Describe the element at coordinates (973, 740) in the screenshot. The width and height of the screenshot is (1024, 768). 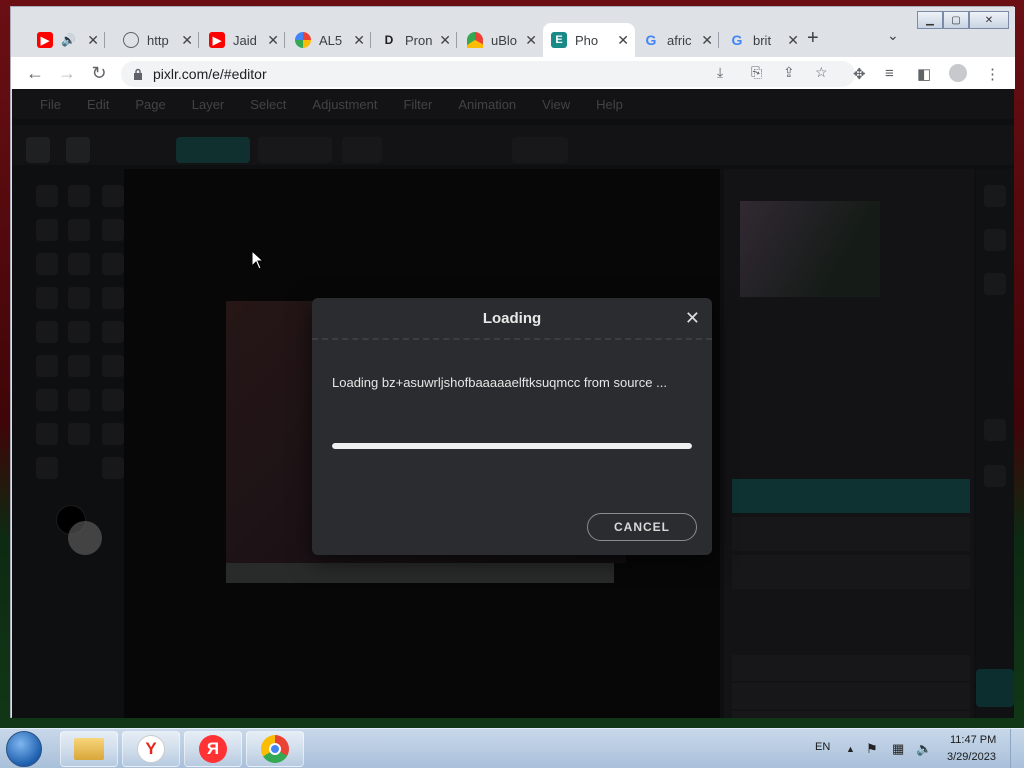
I see `clock-time: 11:47 PM` at that location.